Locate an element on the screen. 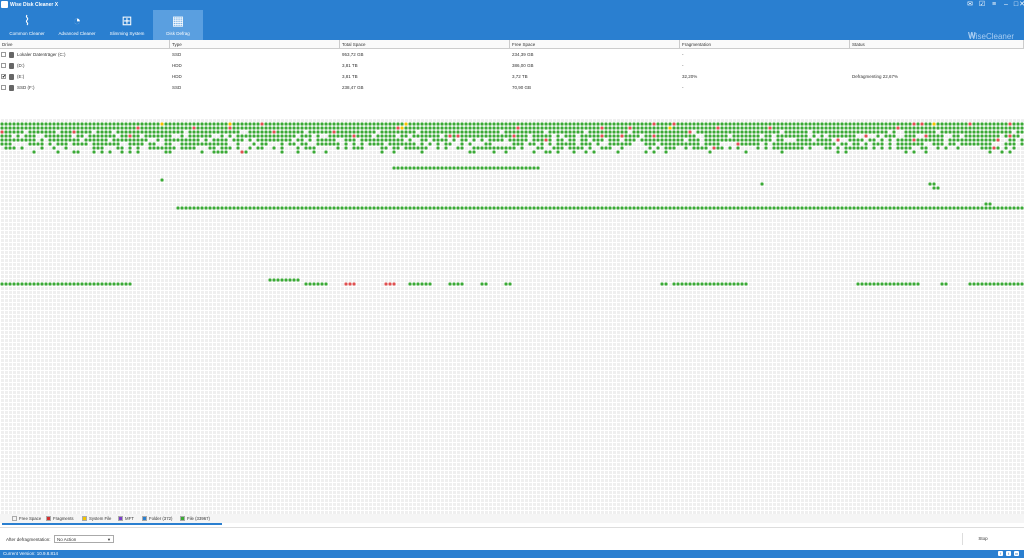 The width and height of the screenshot is (1024, 558). tab-slimming-system: ⊞ Slimming System is located at coordinates (127, 25).